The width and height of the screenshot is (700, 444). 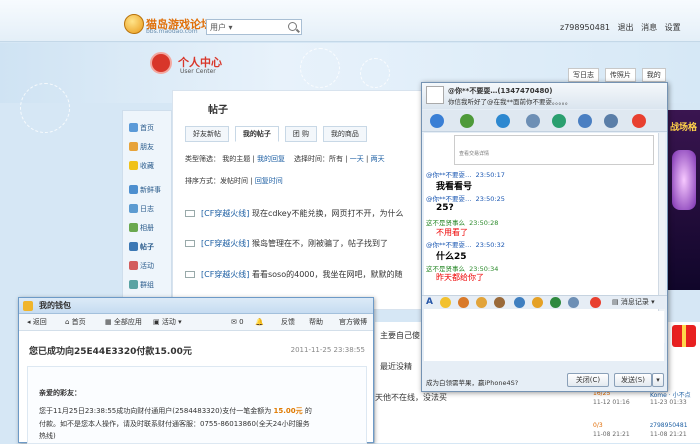 What do you see at coordinates (633, 302) in the screenshot?
I see `message-history-button: ▤ 消息记录 ▾` at bounding box center [633, 302].